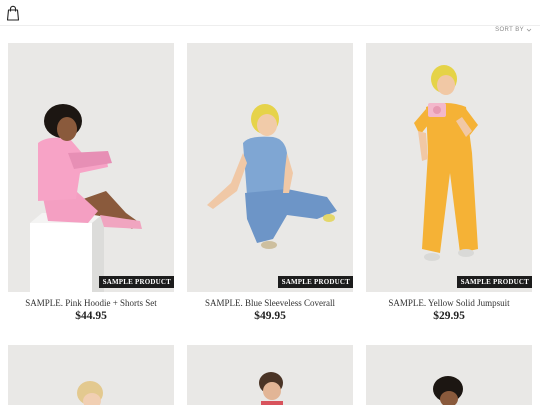 The image size is (540, 405). I want to click on product-title: SAMPLE. Yellow Solid Jumpsuit, so click(449, 303).